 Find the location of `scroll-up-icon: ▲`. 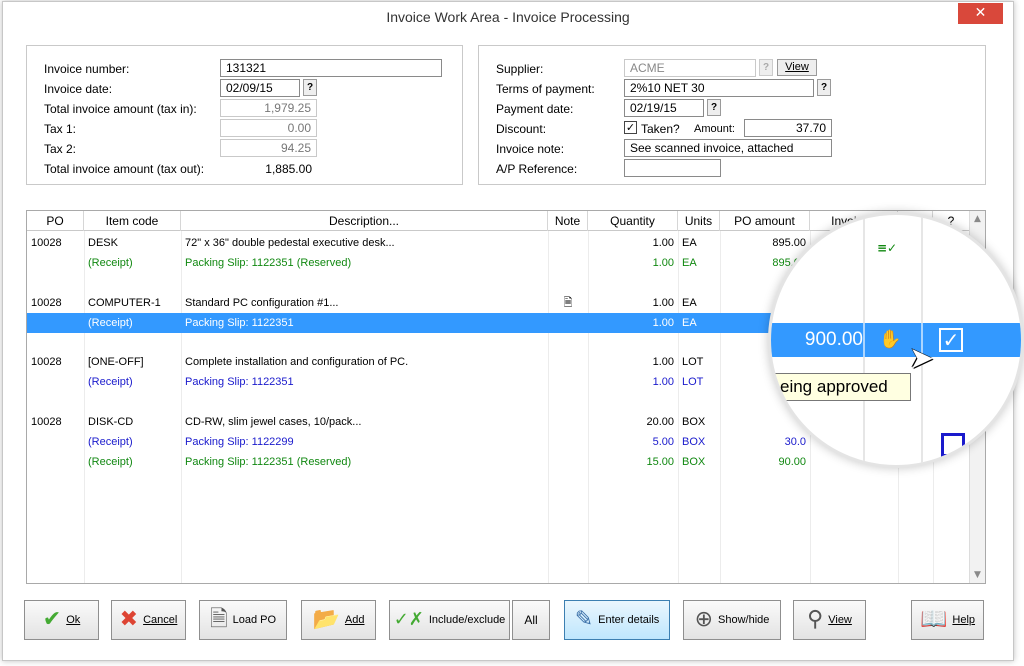

scroll-up-icon: ▲ is located at coordinates (977, 219).